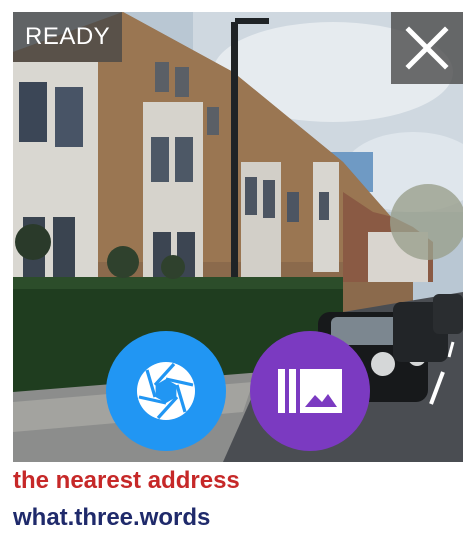  I want to click on close-button, so click(427, 48).